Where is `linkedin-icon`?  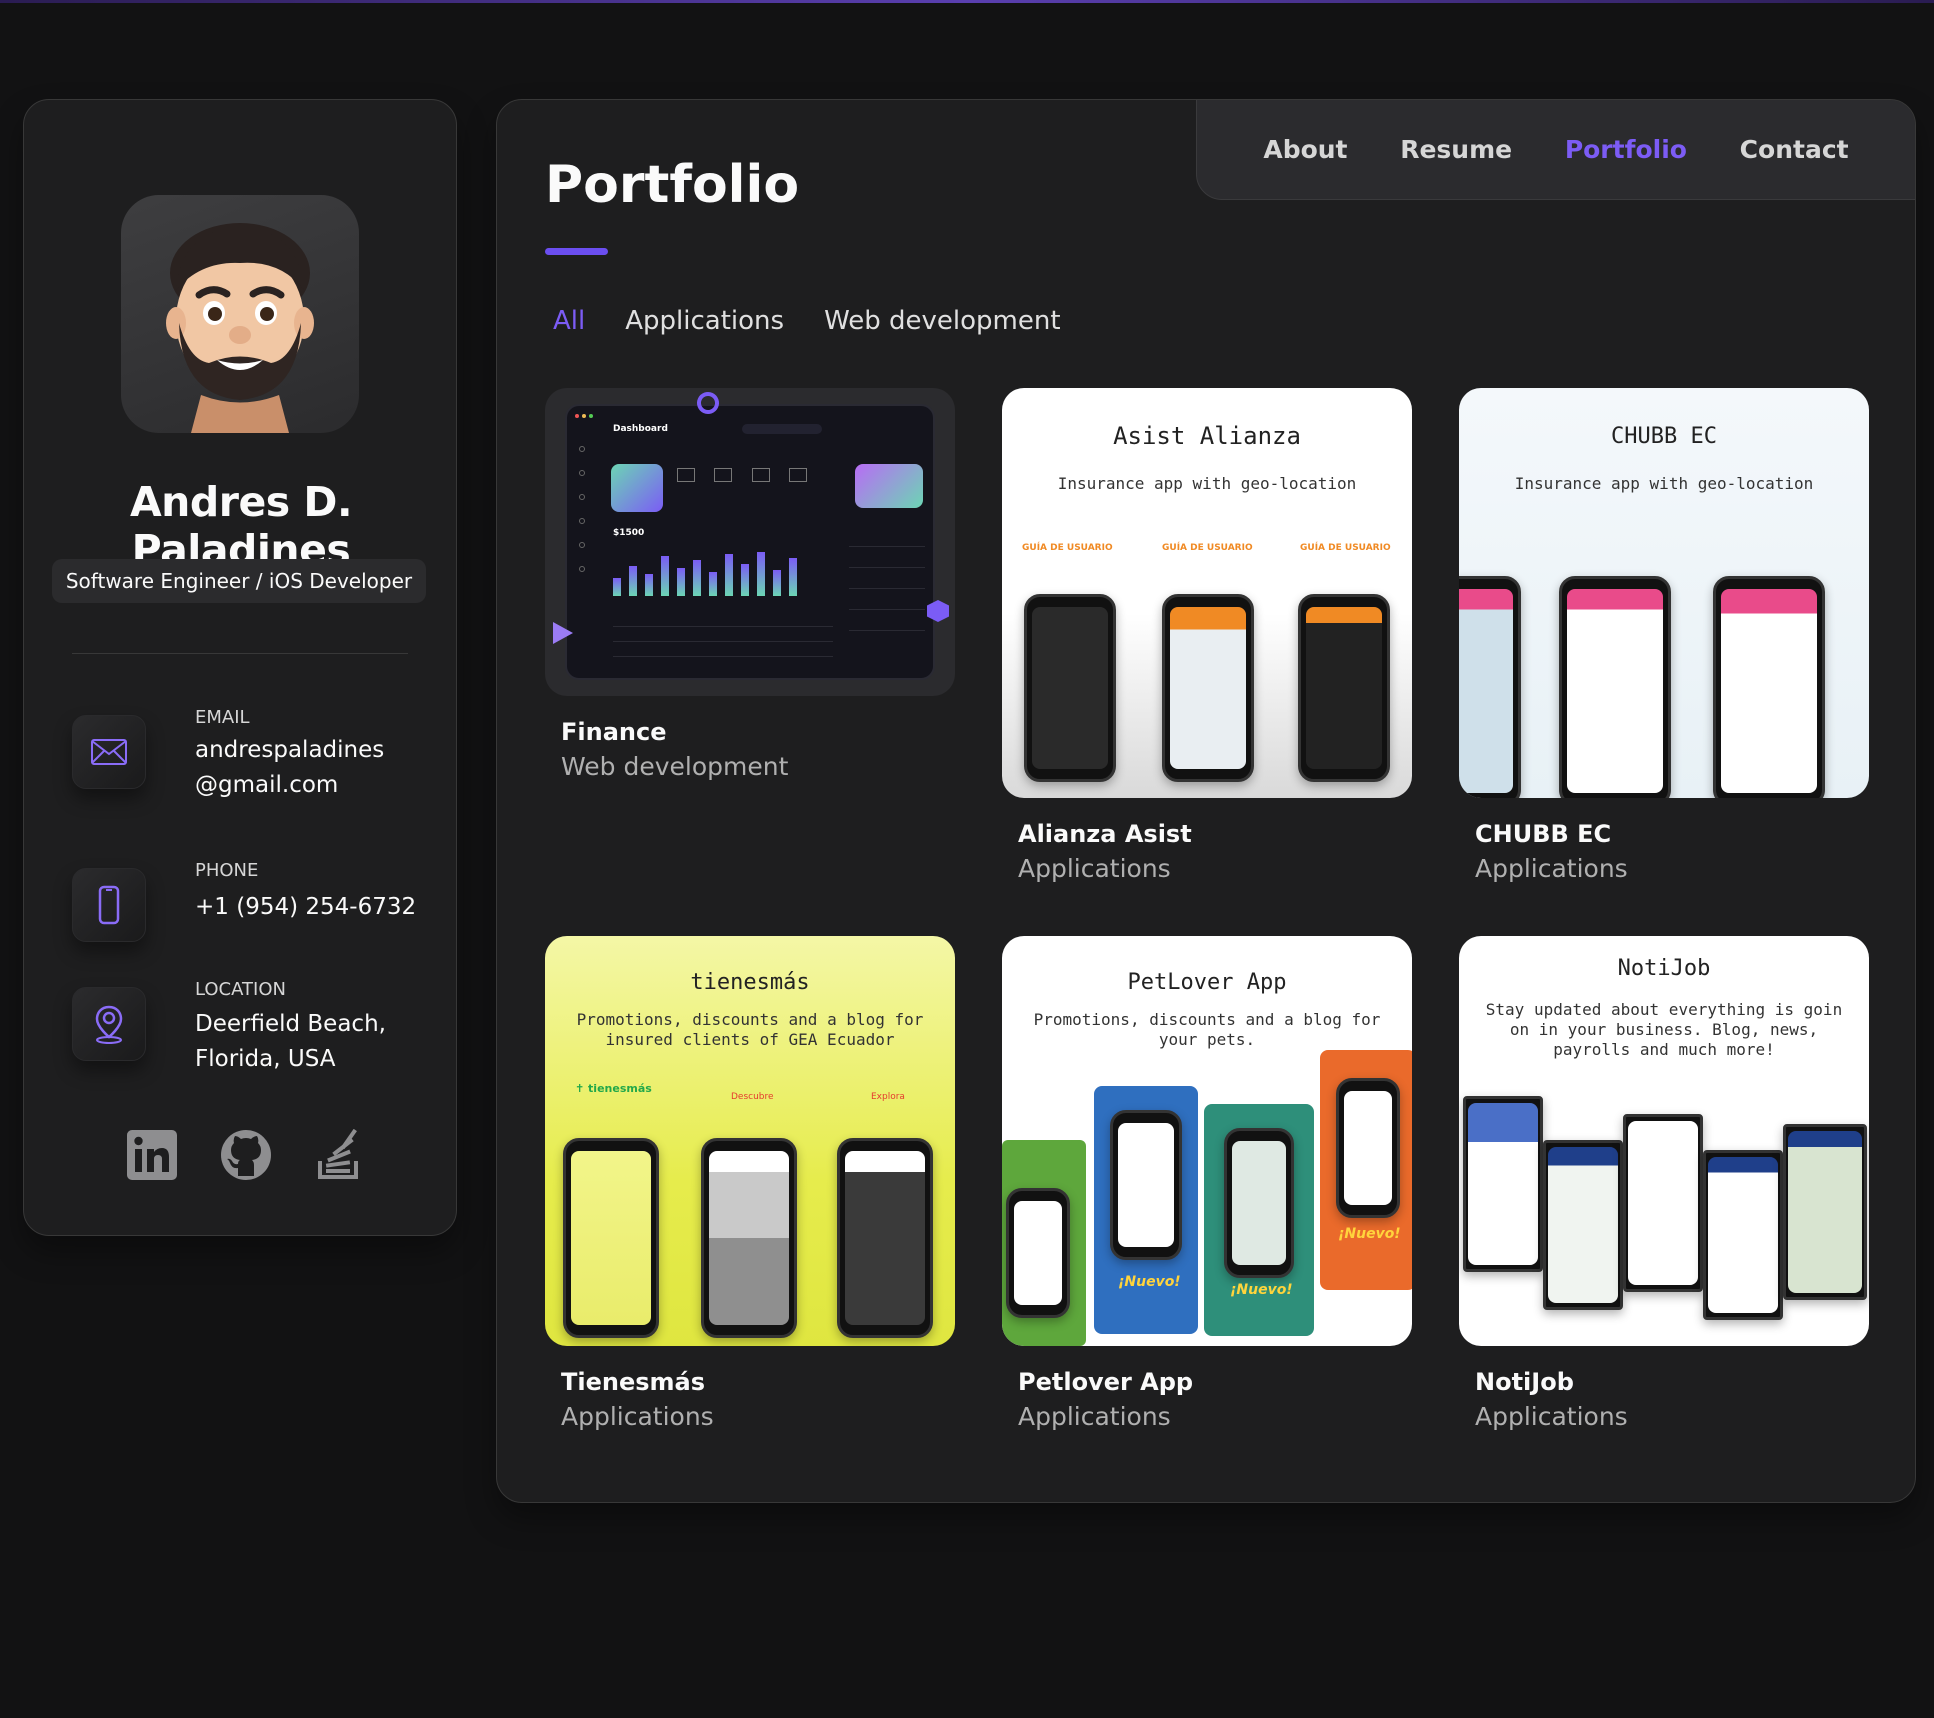
linkedin-icon is located at coordinates (152, 1155).